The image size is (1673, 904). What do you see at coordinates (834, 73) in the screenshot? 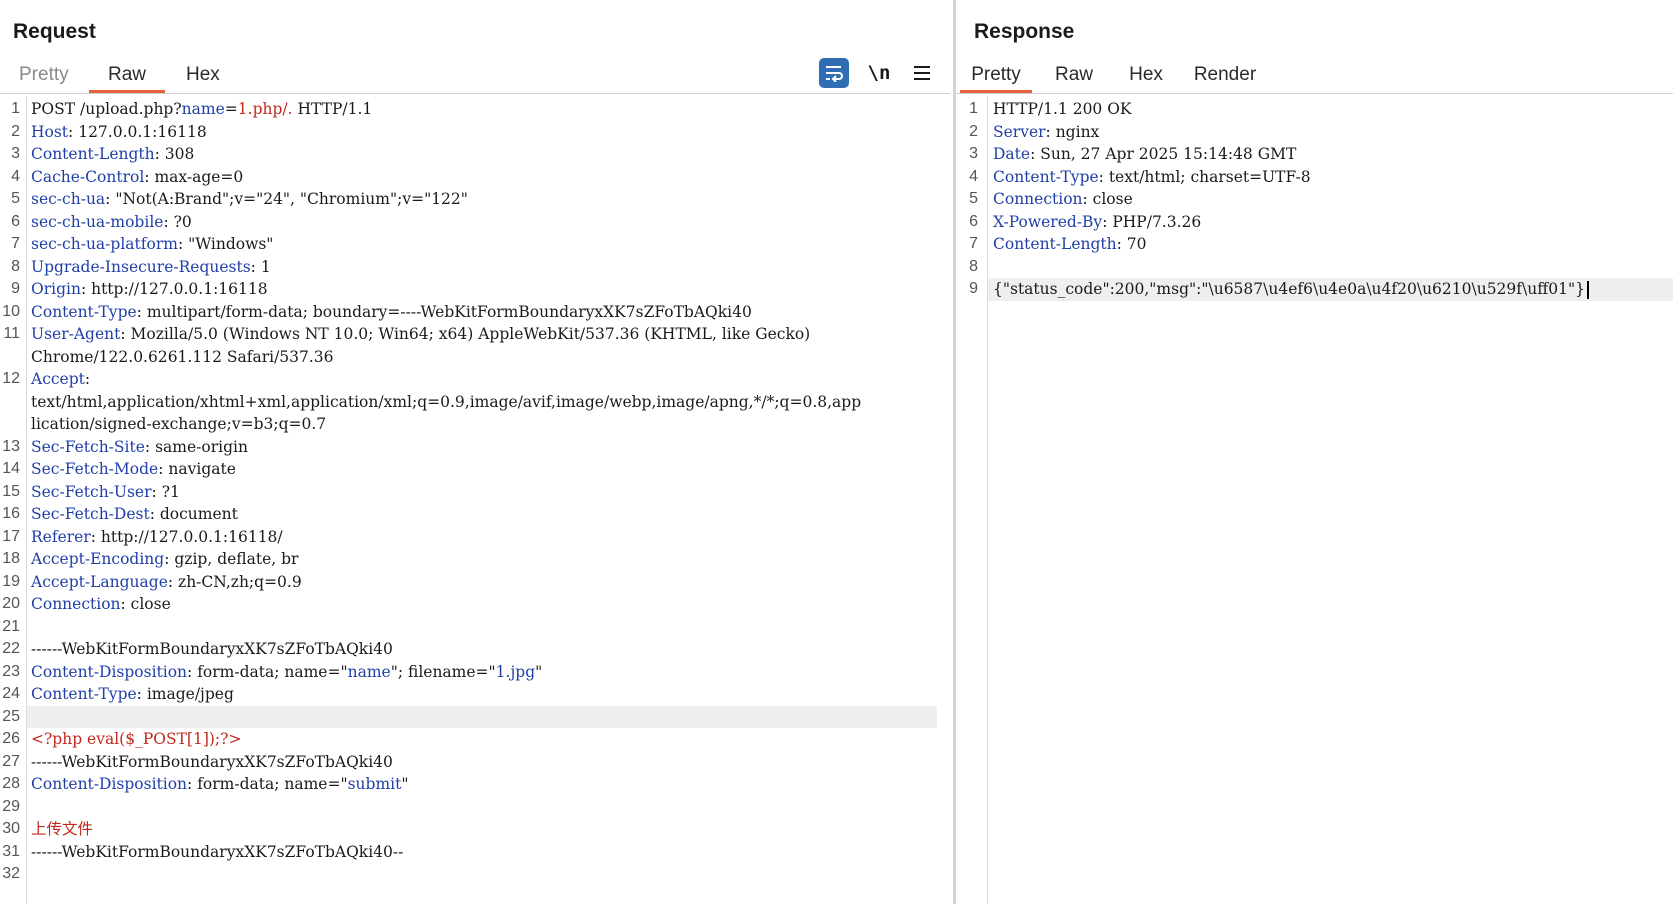
I see `wrap-lines-button` at bounding box center [834, 73].